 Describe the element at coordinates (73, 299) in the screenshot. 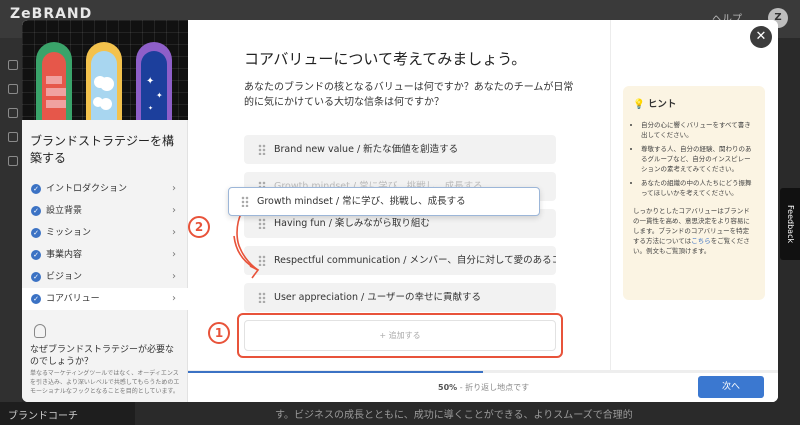

I see `sidebar-item-label: コアバリュー` at that location.